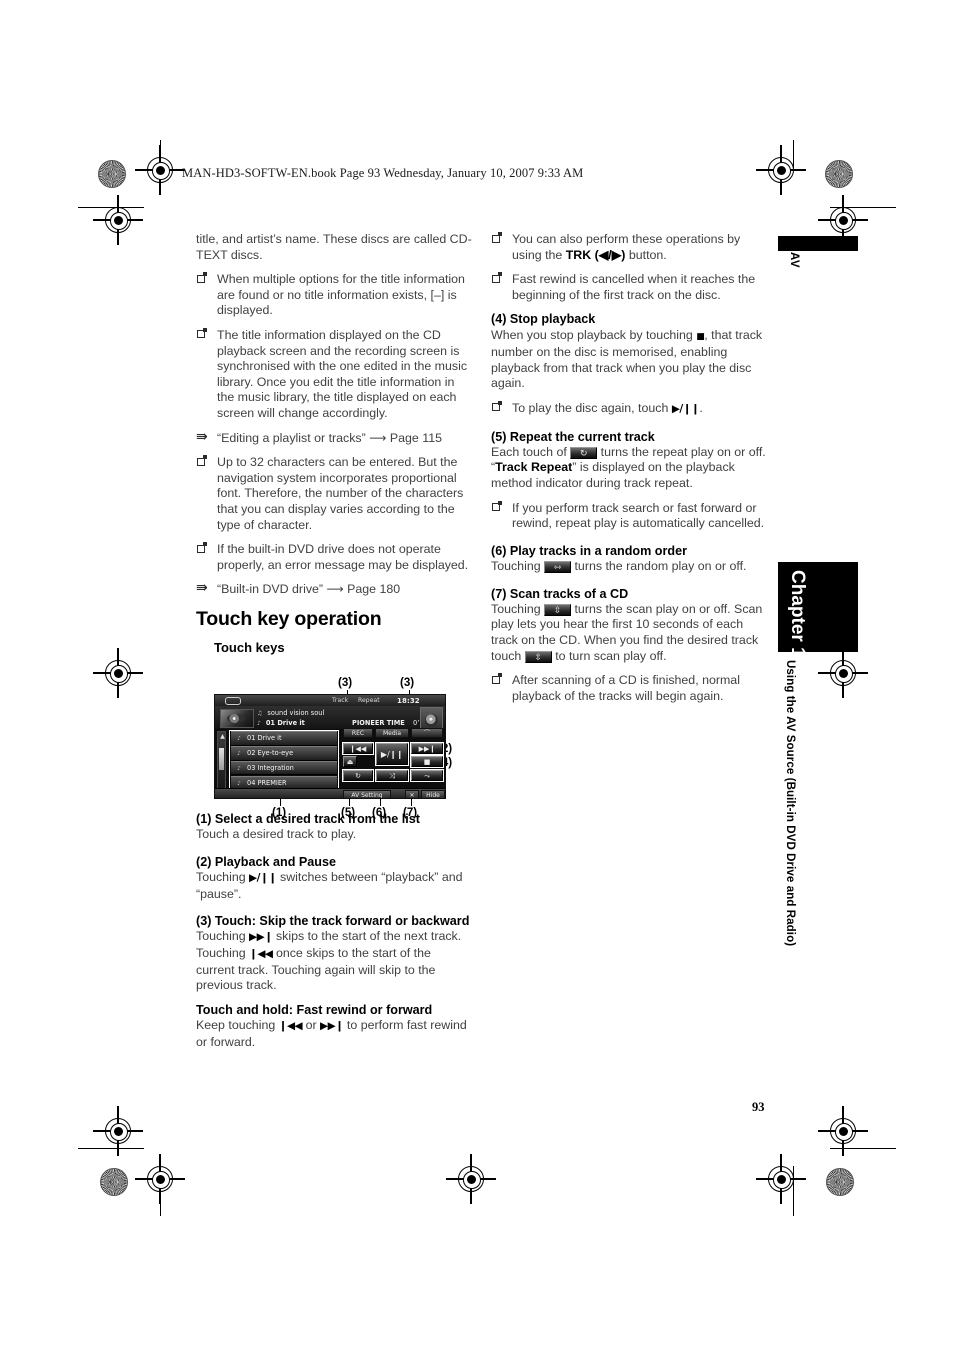  Describe the element at coordinates (518, 565) in the screenshot. I see `item-6-body-pre: Touching` at that location.